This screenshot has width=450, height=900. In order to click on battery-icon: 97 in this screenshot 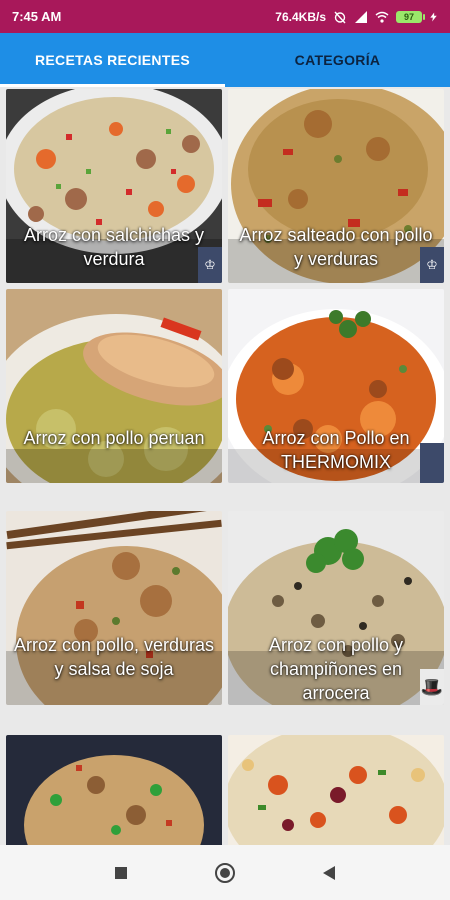, I will do `click(410, 16)`.